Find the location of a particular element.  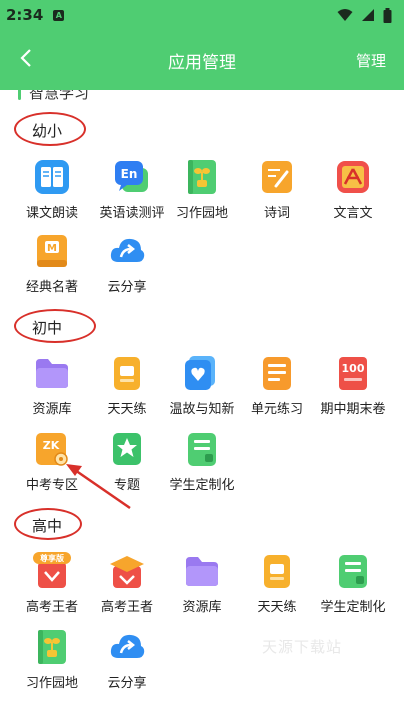

app-label: 期中期末卷 is located at coordinates (353, 409).